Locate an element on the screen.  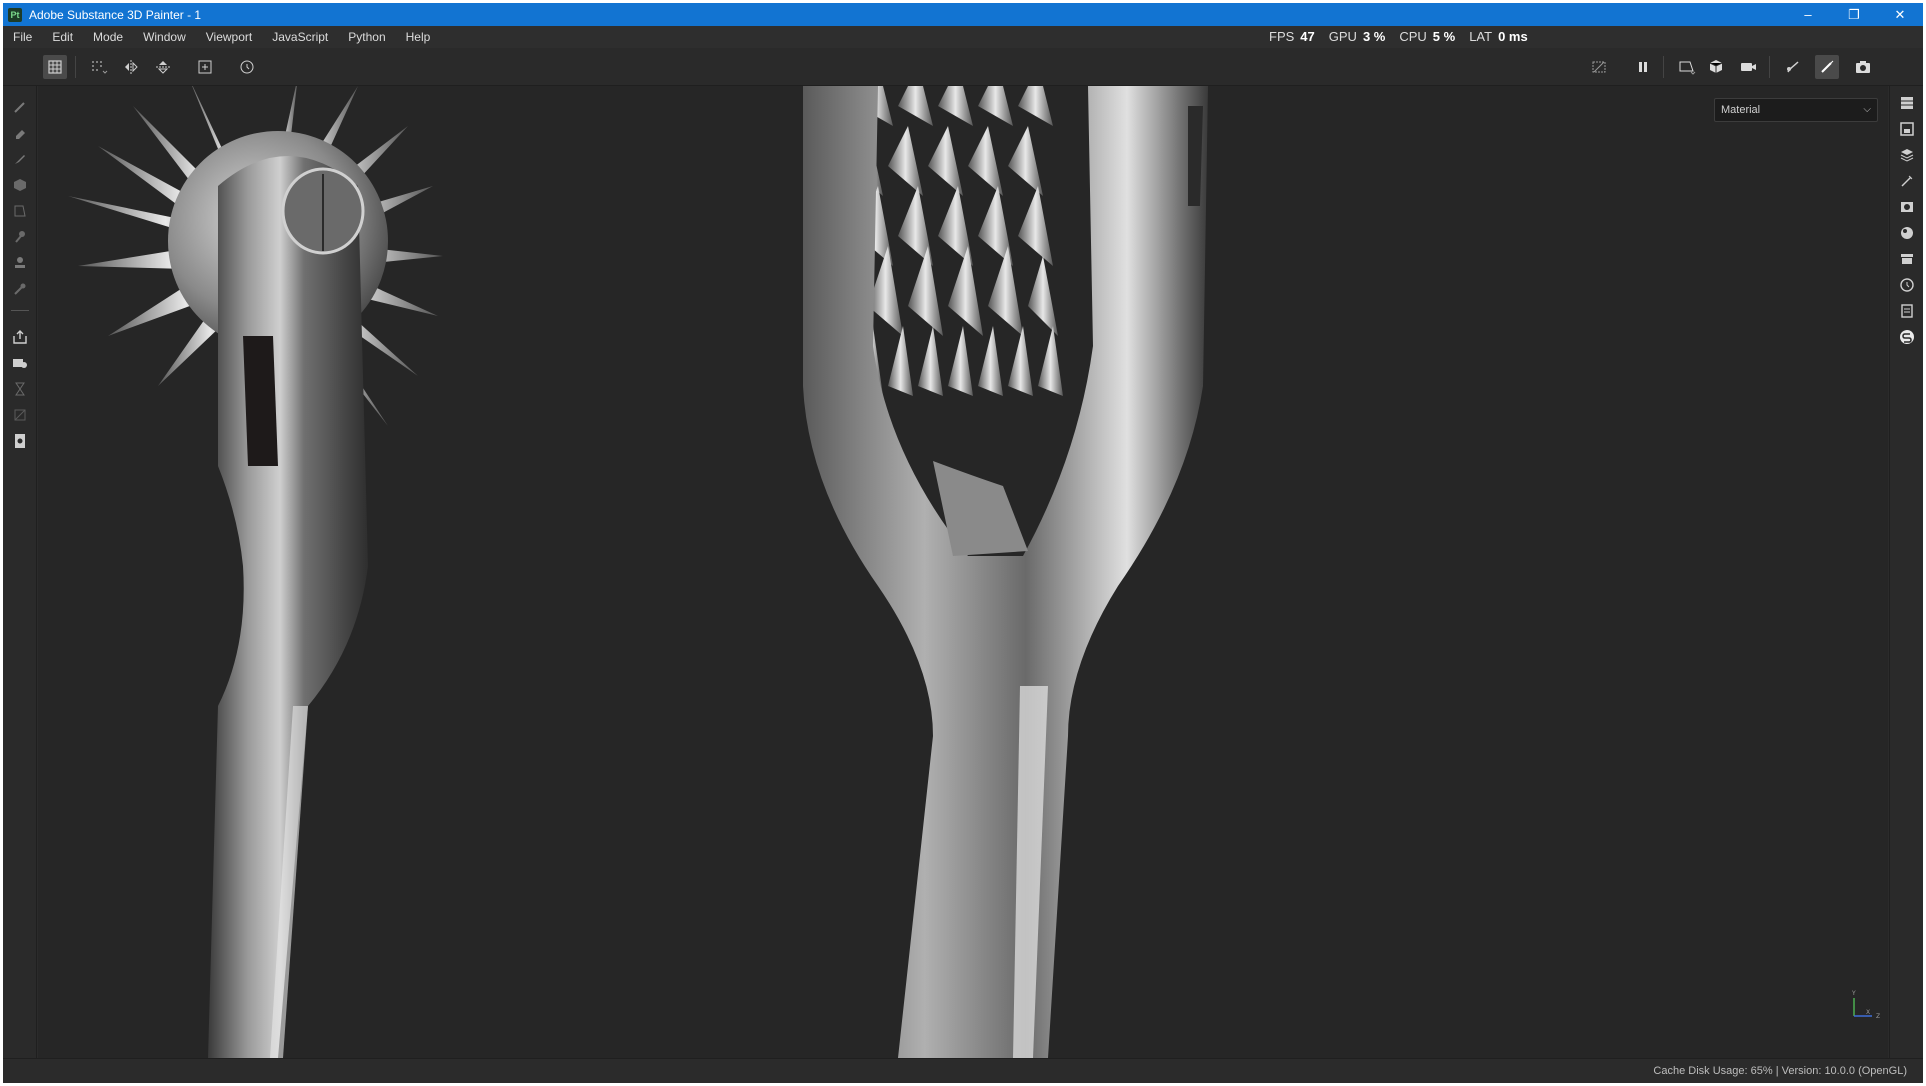
cache-disk-value: 65% is located at coordinates (1761, 1071).